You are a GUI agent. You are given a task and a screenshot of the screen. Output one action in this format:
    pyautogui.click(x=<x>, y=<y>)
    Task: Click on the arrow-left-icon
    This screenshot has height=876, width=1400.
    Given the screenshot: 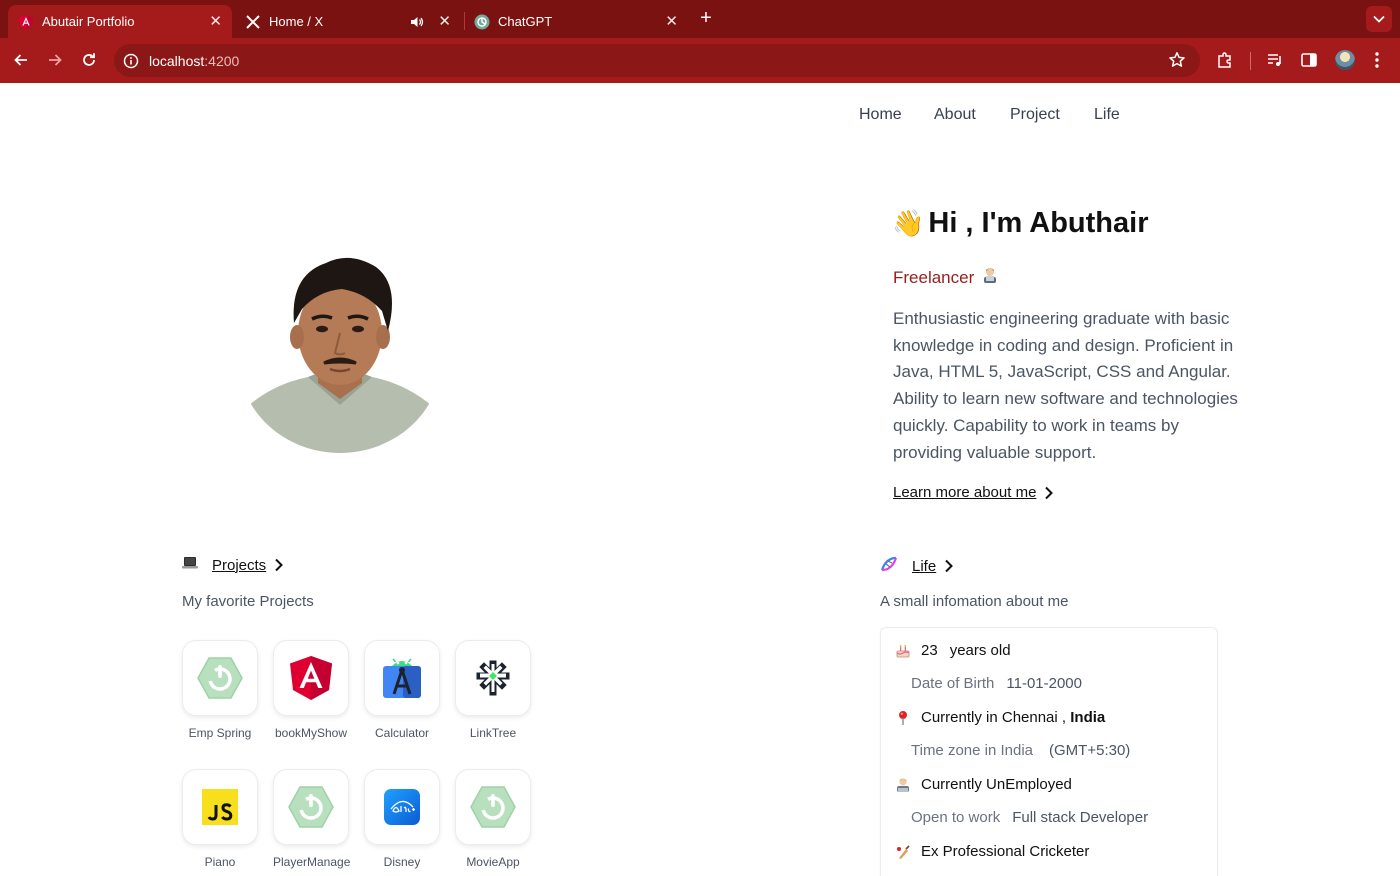 What is the action you would take?
    pyautogui.click(x=20, y=60)
    